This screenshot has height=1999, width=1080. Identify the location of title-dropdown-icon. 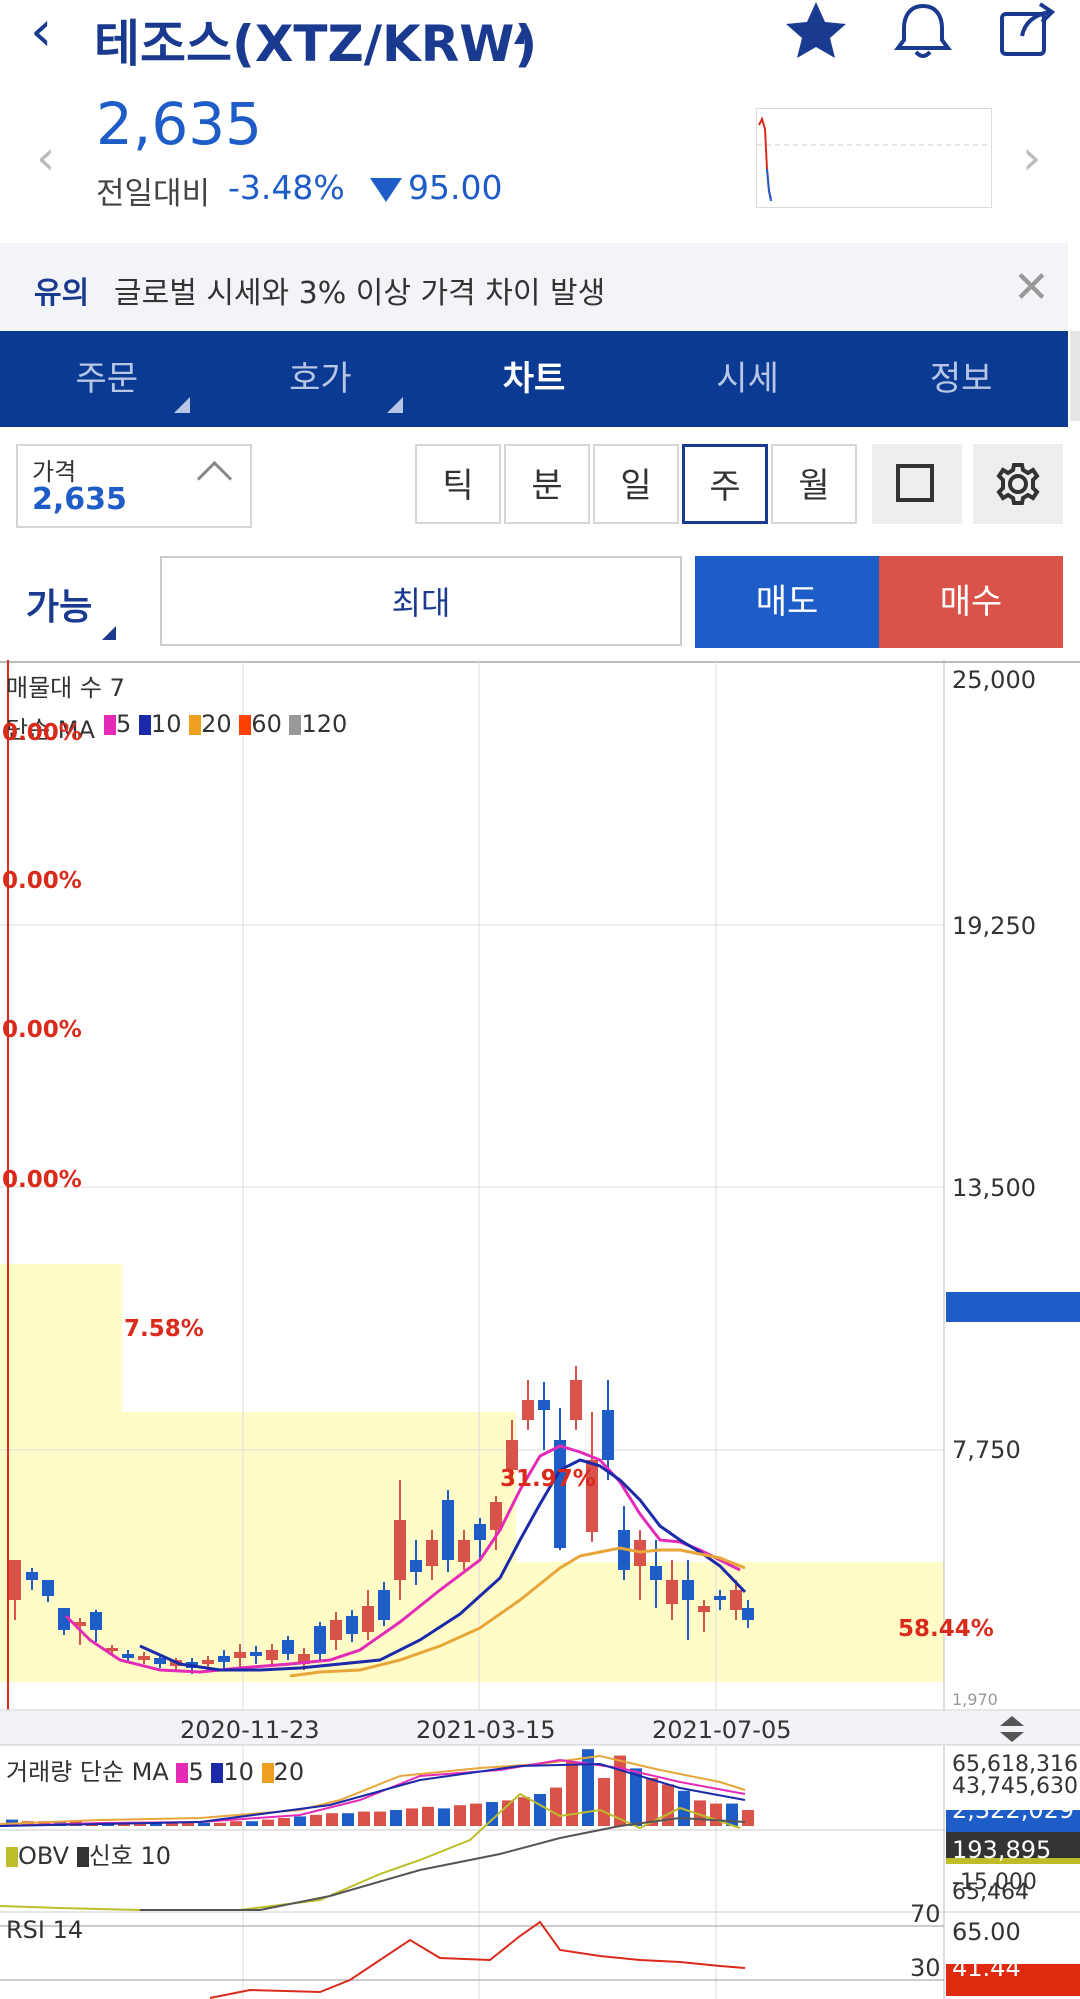
(519, 35).